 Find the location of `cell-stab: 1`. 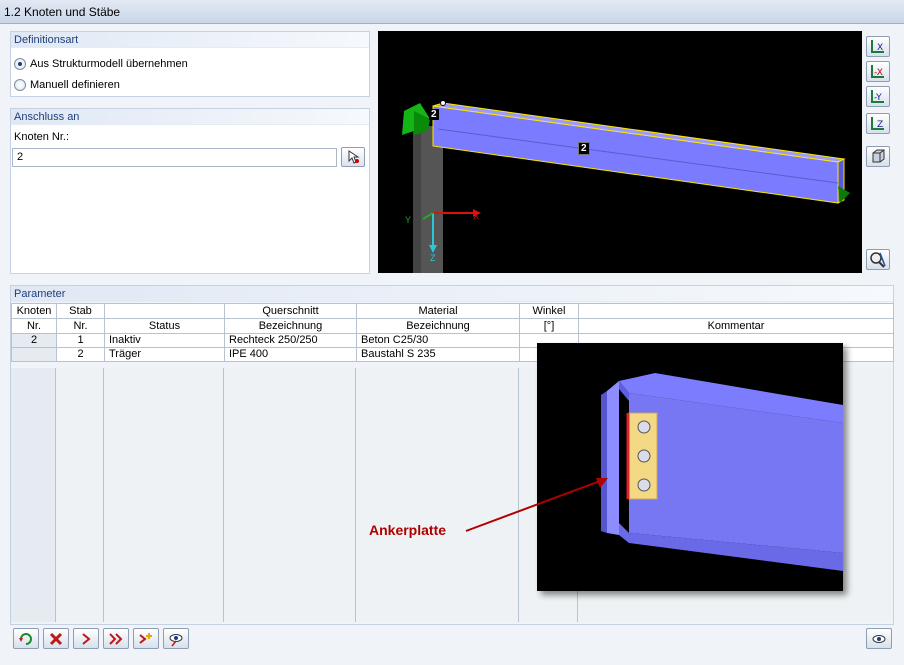

cell-stab: 1 is located at coordinates (80, 340).